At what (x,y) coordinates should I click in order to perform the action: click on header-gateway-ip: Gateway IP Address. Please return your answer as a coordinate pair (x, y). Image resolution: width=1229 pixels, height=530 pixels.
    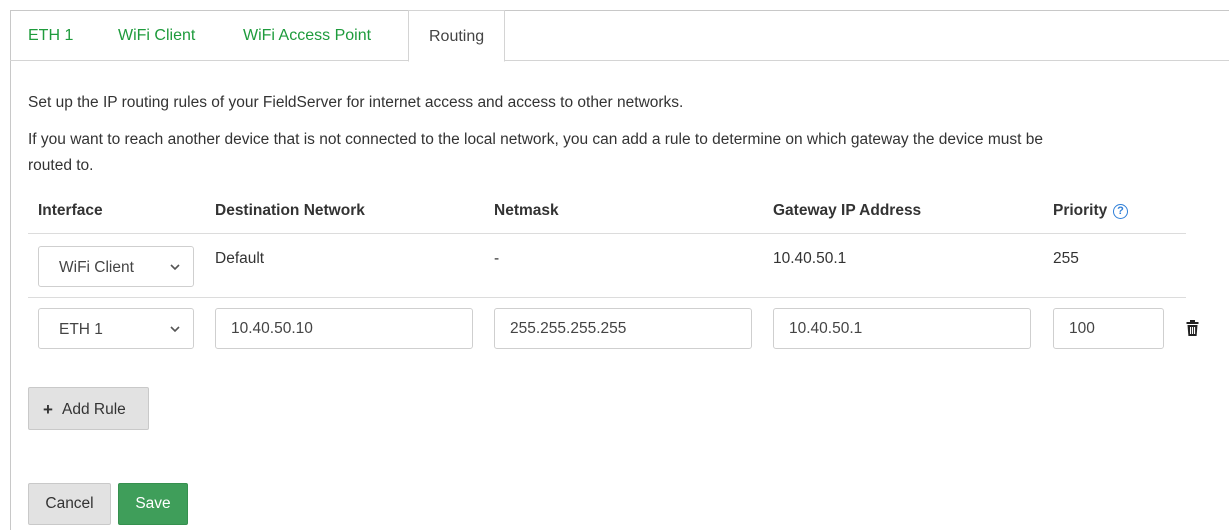
    Looking at the image, I should click on (847, 210).